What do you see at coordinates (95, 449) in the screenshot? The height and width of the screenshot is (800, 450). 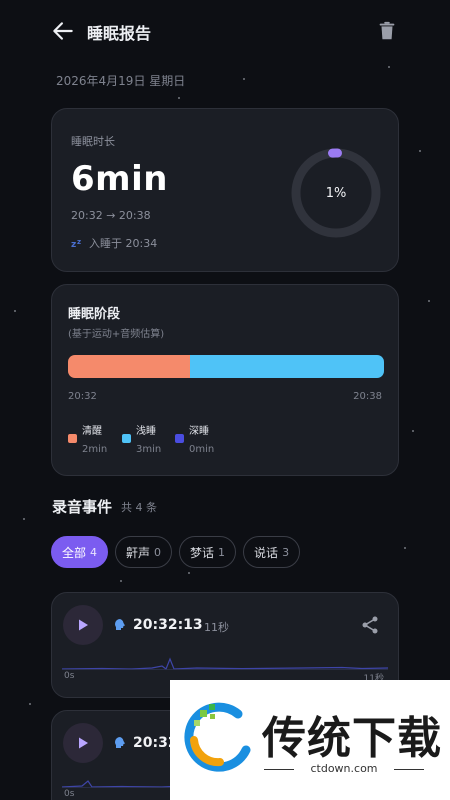 I see `legend-value: 2min` at bounding box center [95, 449].